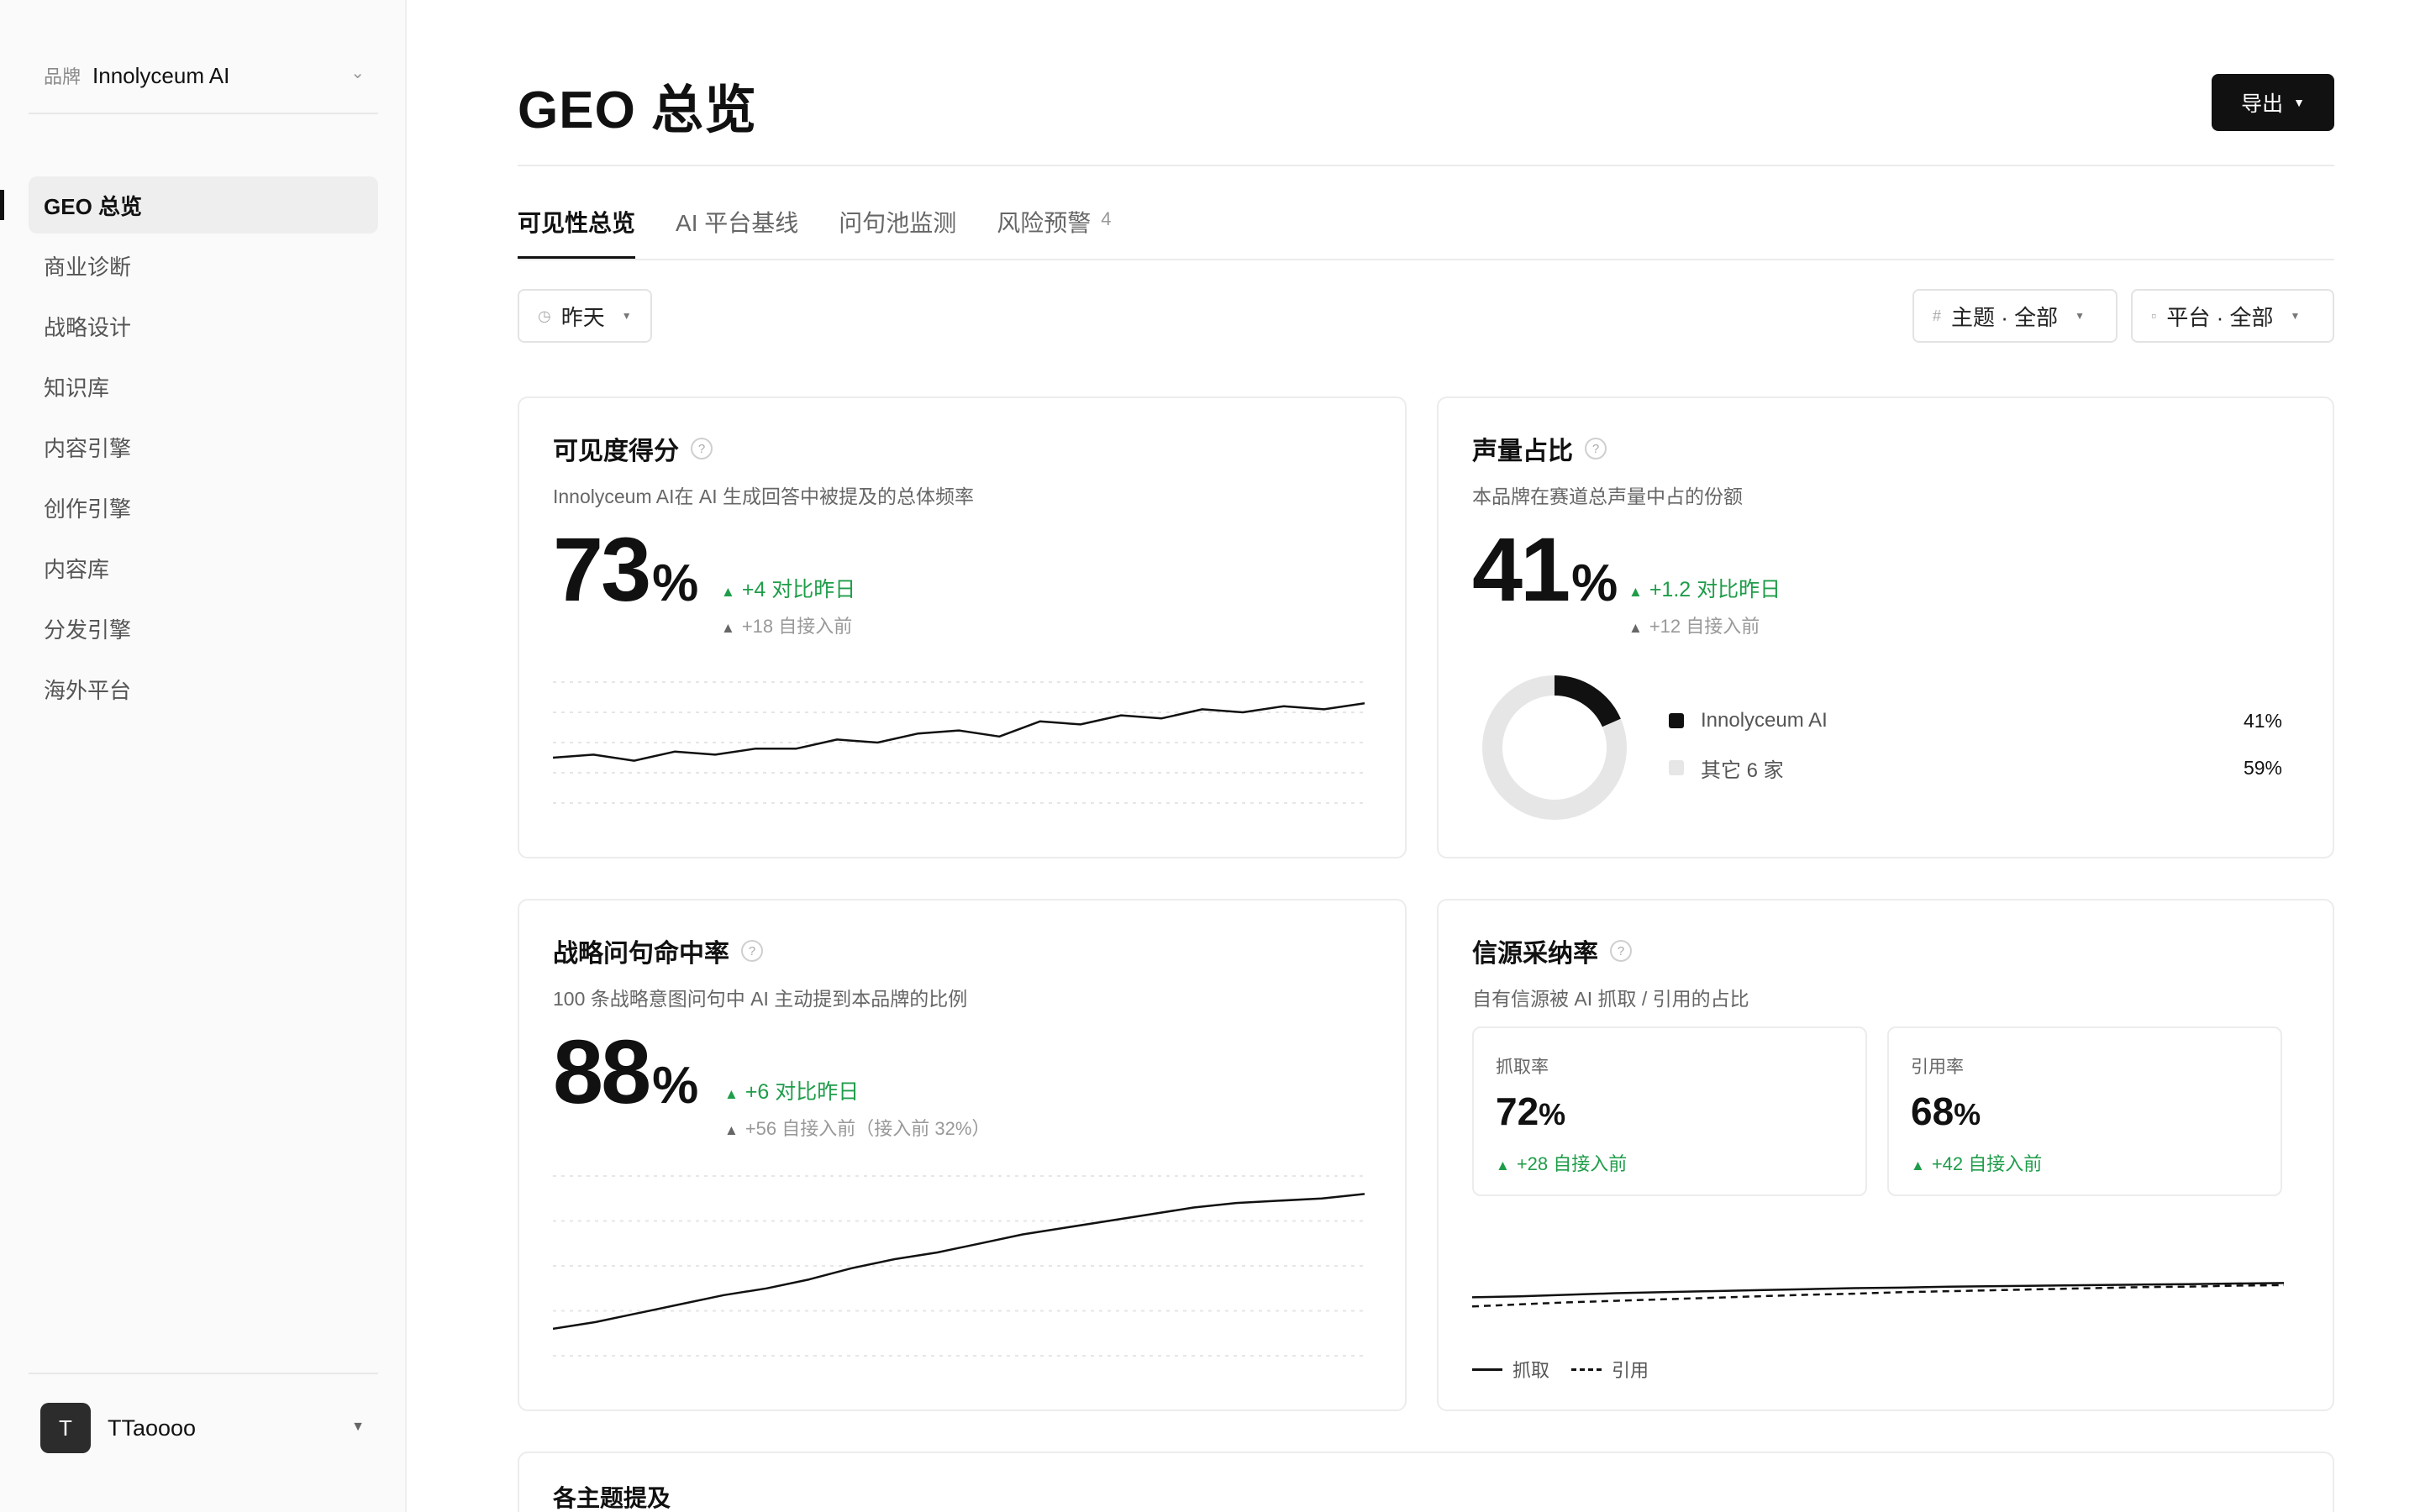 This screenshot has height=1512, width=2420. What do you see at coordinates (88, 448) in the screenshot?
I see `sidebar-item-label: 内容引擎` at bounding box center [88, 448].